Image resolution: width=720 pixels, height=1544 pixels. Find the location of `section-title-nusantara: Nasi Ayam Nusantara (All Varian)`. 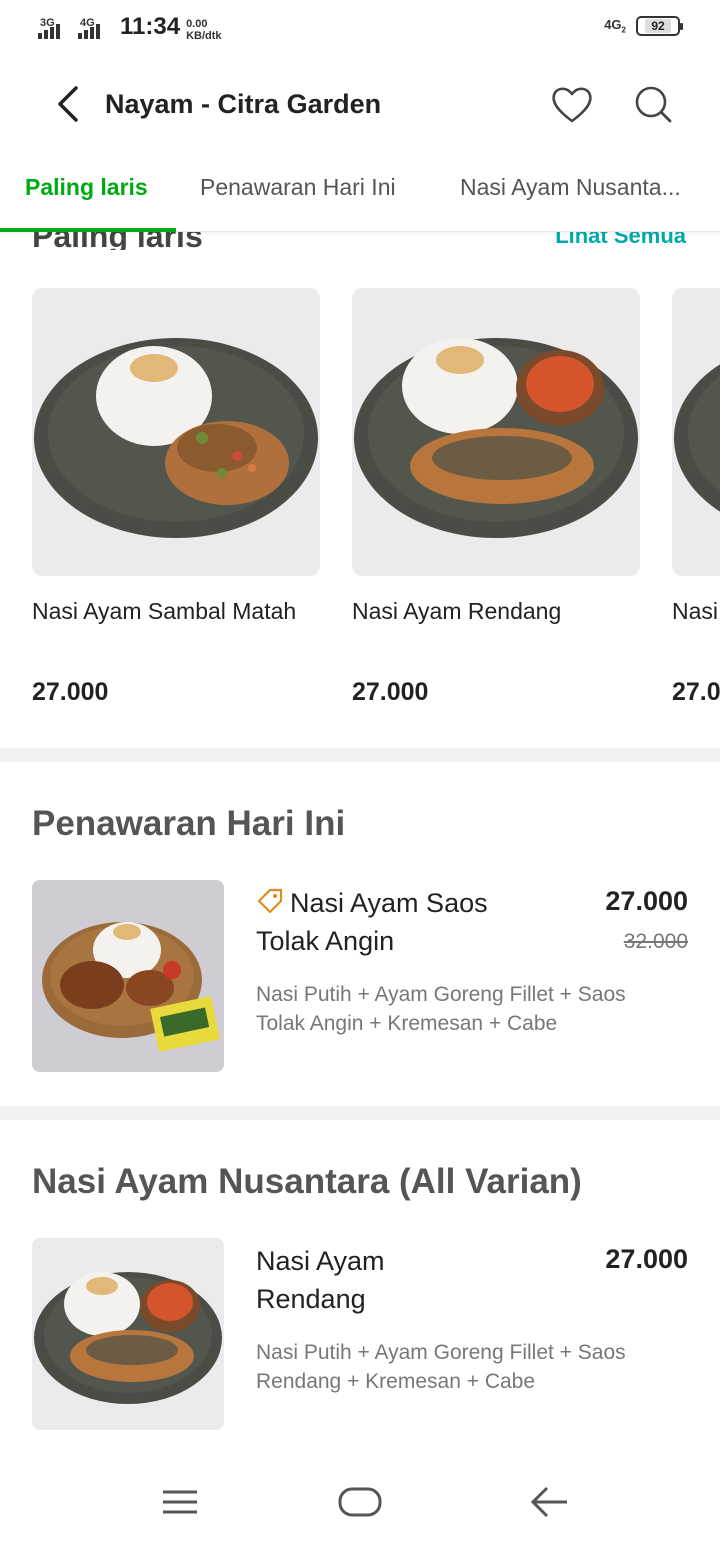

section-title-nusantara: Nasi Ayam Nusantara (All Varian) is located at coordinates (307, 1181).